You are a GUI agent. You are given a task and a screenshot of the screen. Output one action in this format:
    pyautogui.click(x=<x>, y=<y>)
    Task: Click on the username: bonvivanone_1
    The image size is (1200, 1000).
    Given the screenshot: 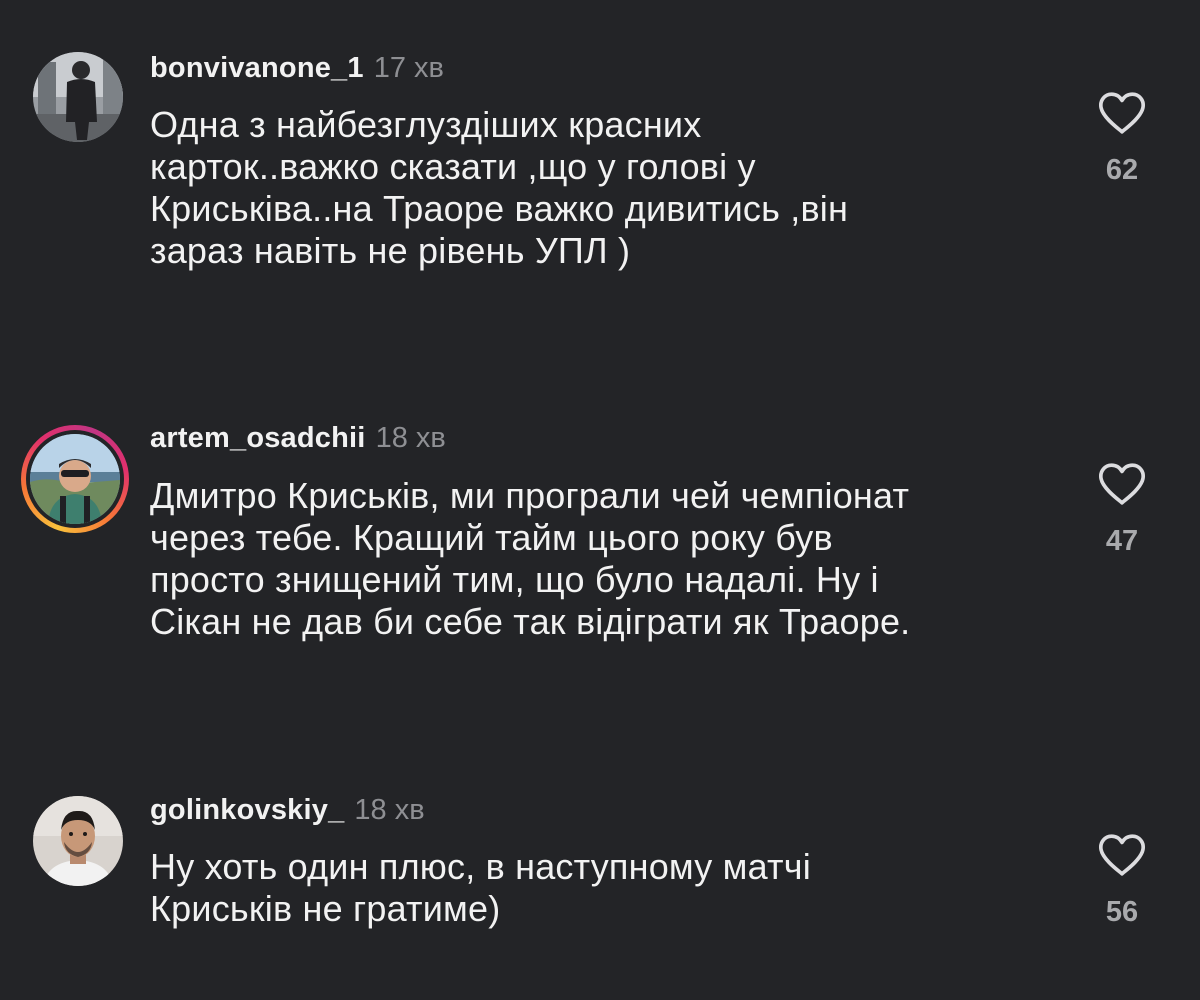 What is the action you would take?
    pyautogui.click(x=257, y=68)
    